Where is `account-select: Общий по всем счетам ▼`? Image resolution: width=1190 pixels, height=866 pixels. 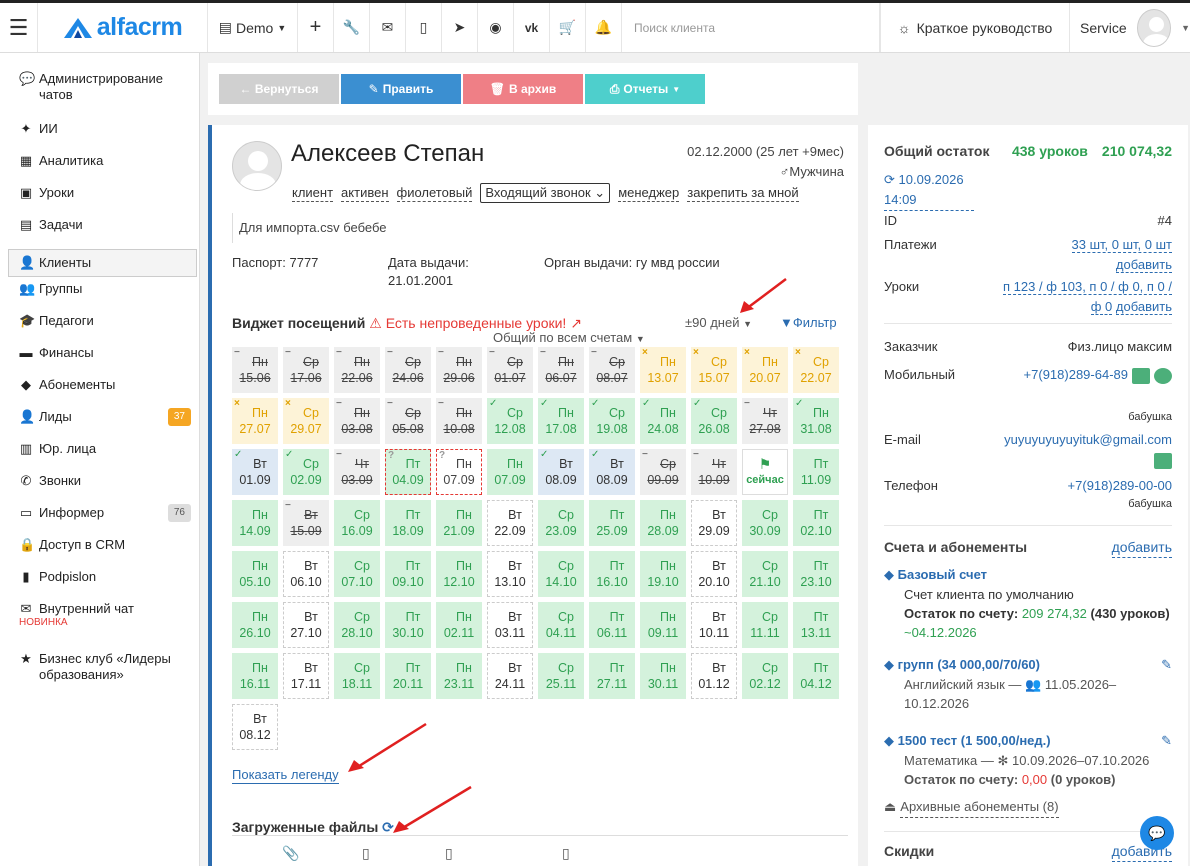 account-select: Общий по всем счетам ▼ is located at coordinates (569, 337).